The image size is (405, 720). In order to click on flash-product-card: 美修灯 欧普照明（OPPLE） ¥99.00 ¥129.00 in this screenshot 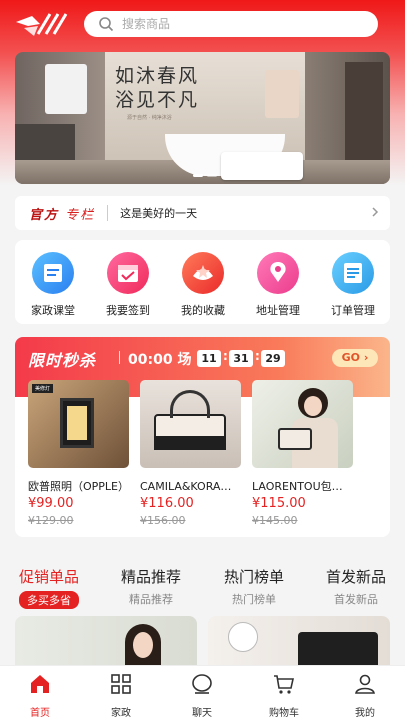, I will do `click(78, 453)`.